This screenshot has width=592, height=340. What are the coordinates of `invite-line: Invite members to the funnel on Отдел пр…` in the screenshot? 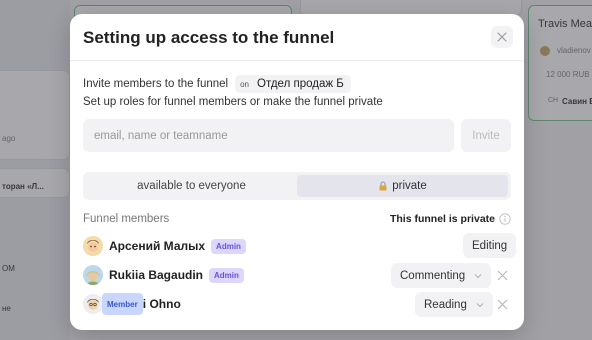 It's located at (217, 84).